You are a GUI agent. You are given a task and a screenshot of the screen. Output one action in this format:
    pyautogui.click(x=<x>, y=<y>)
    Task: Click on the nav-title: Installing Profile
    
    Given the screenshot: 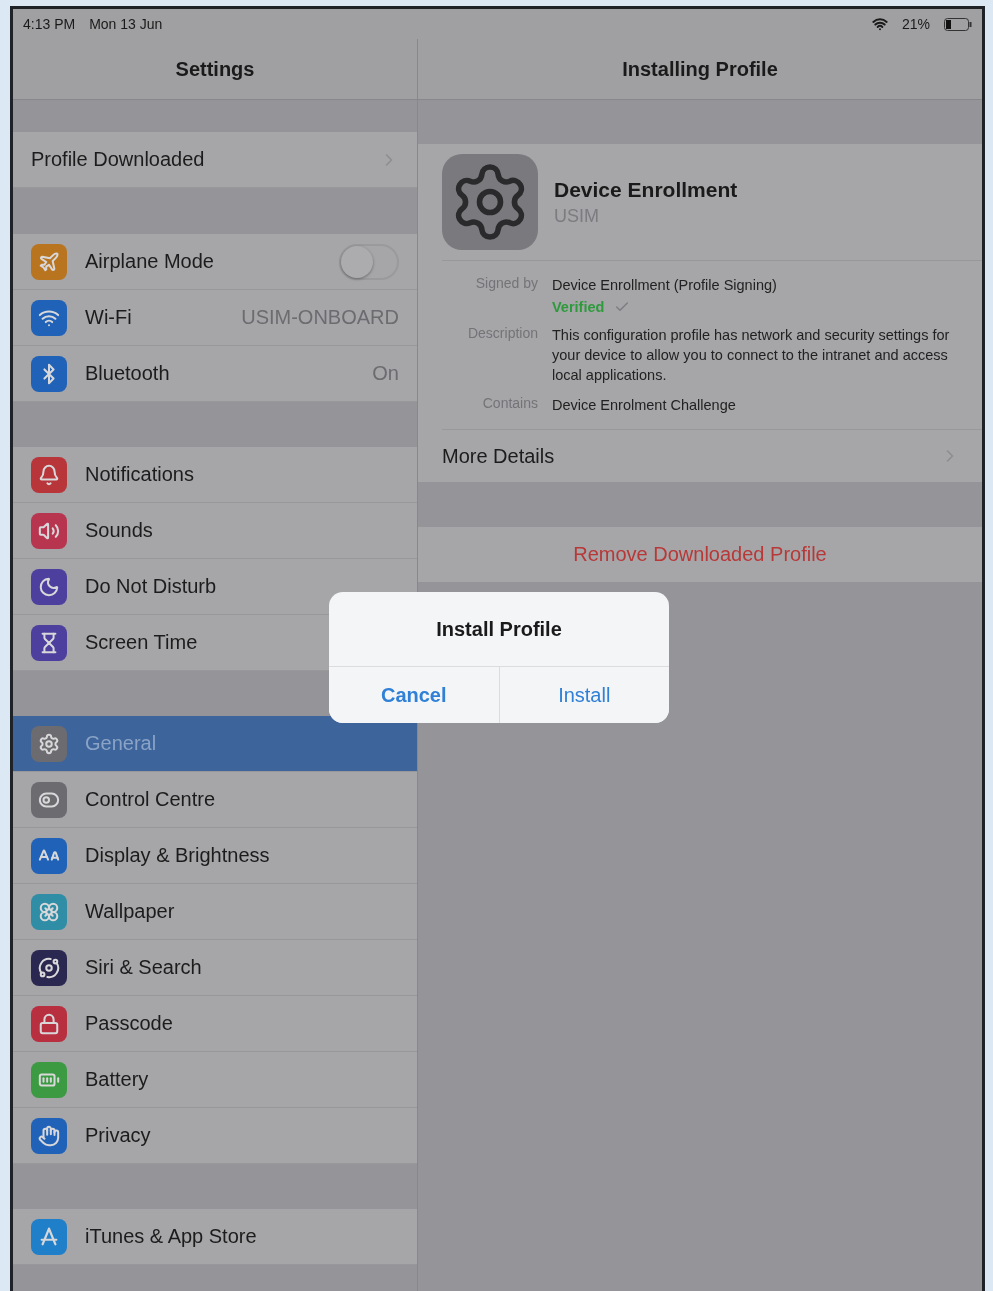 What is the action you would take?
    pyautogui.click(x=700, y=69)
    